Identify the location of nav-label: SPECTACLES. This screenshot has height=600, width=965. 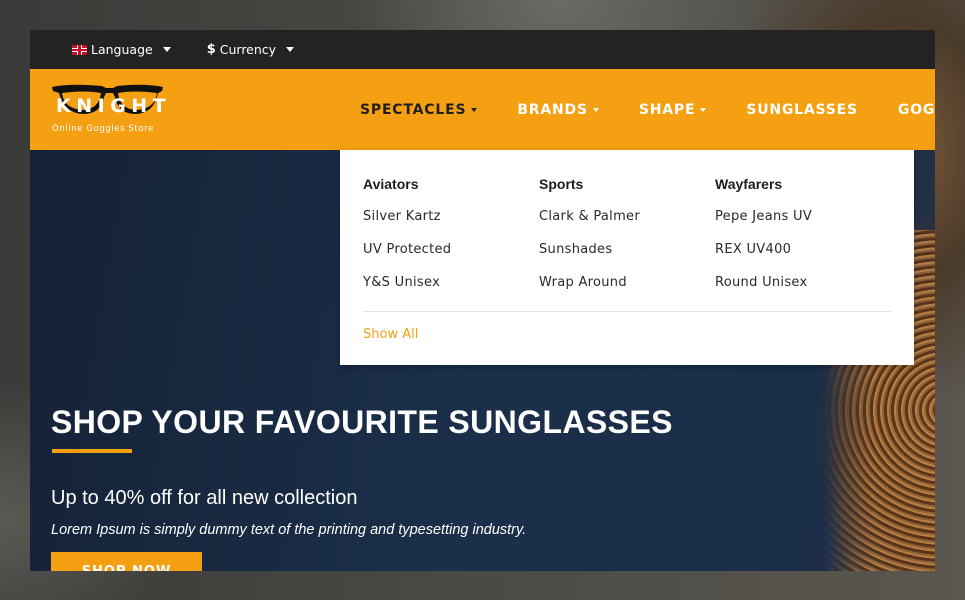
(413, 109).